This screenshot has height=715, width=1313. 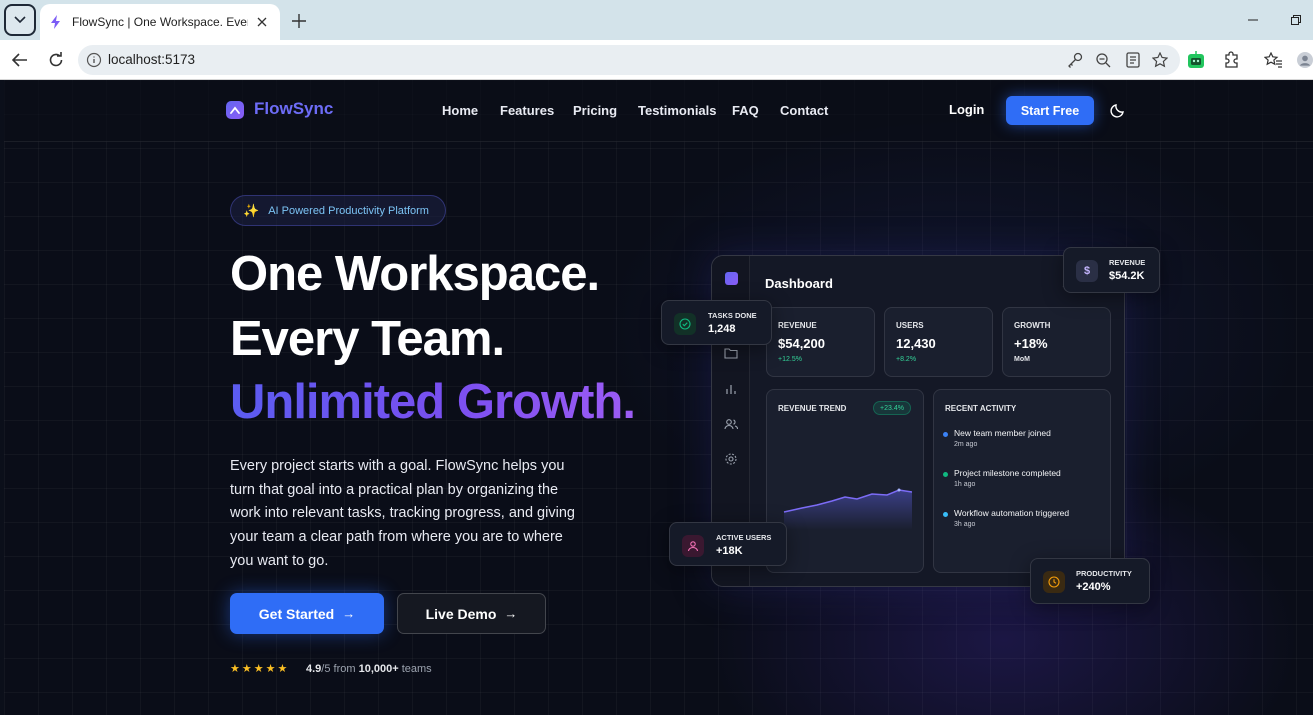 I want to click on live-demo-button: Live Demo →, so click(x=471, y=613).